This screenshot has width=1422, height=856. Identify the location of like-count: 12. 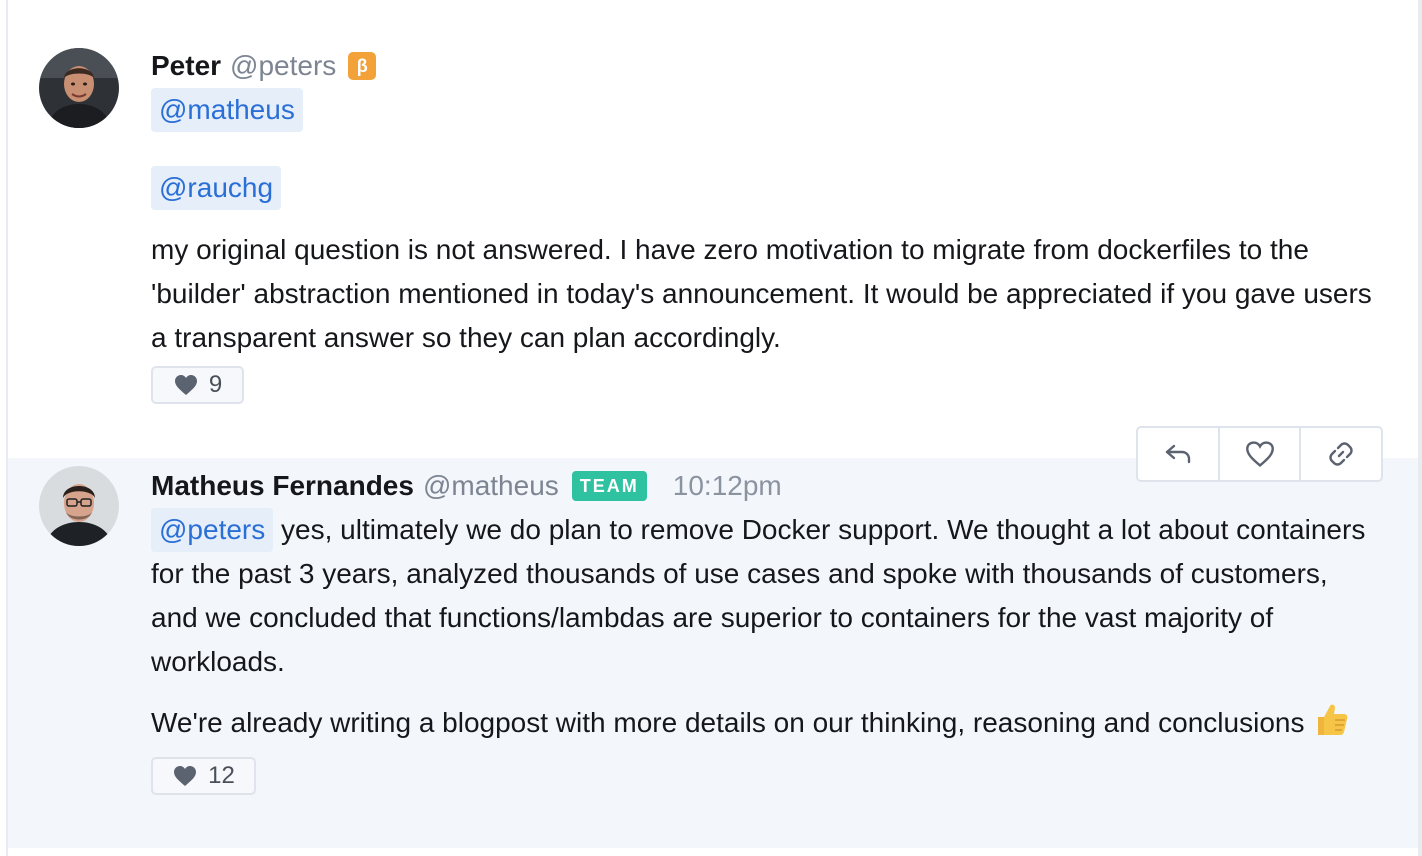
(221, 775).